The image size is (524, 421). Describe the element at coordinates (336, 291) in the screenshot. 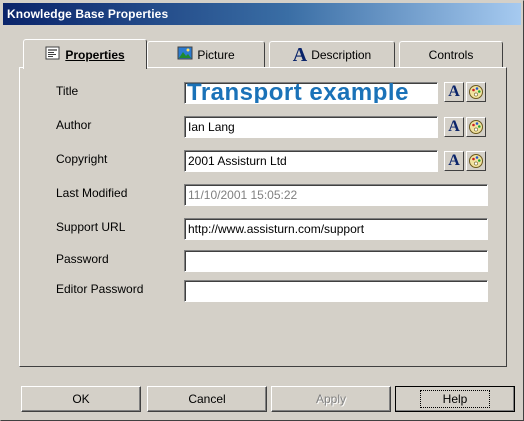

I see `editor-password-field` at that location.